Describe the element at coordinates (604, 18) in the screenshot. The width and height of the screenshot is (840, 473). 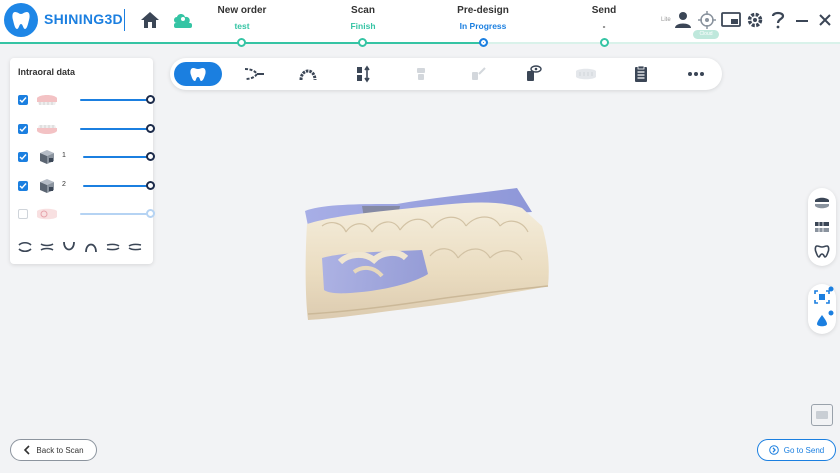
I see `step-send: Send -` at that location.